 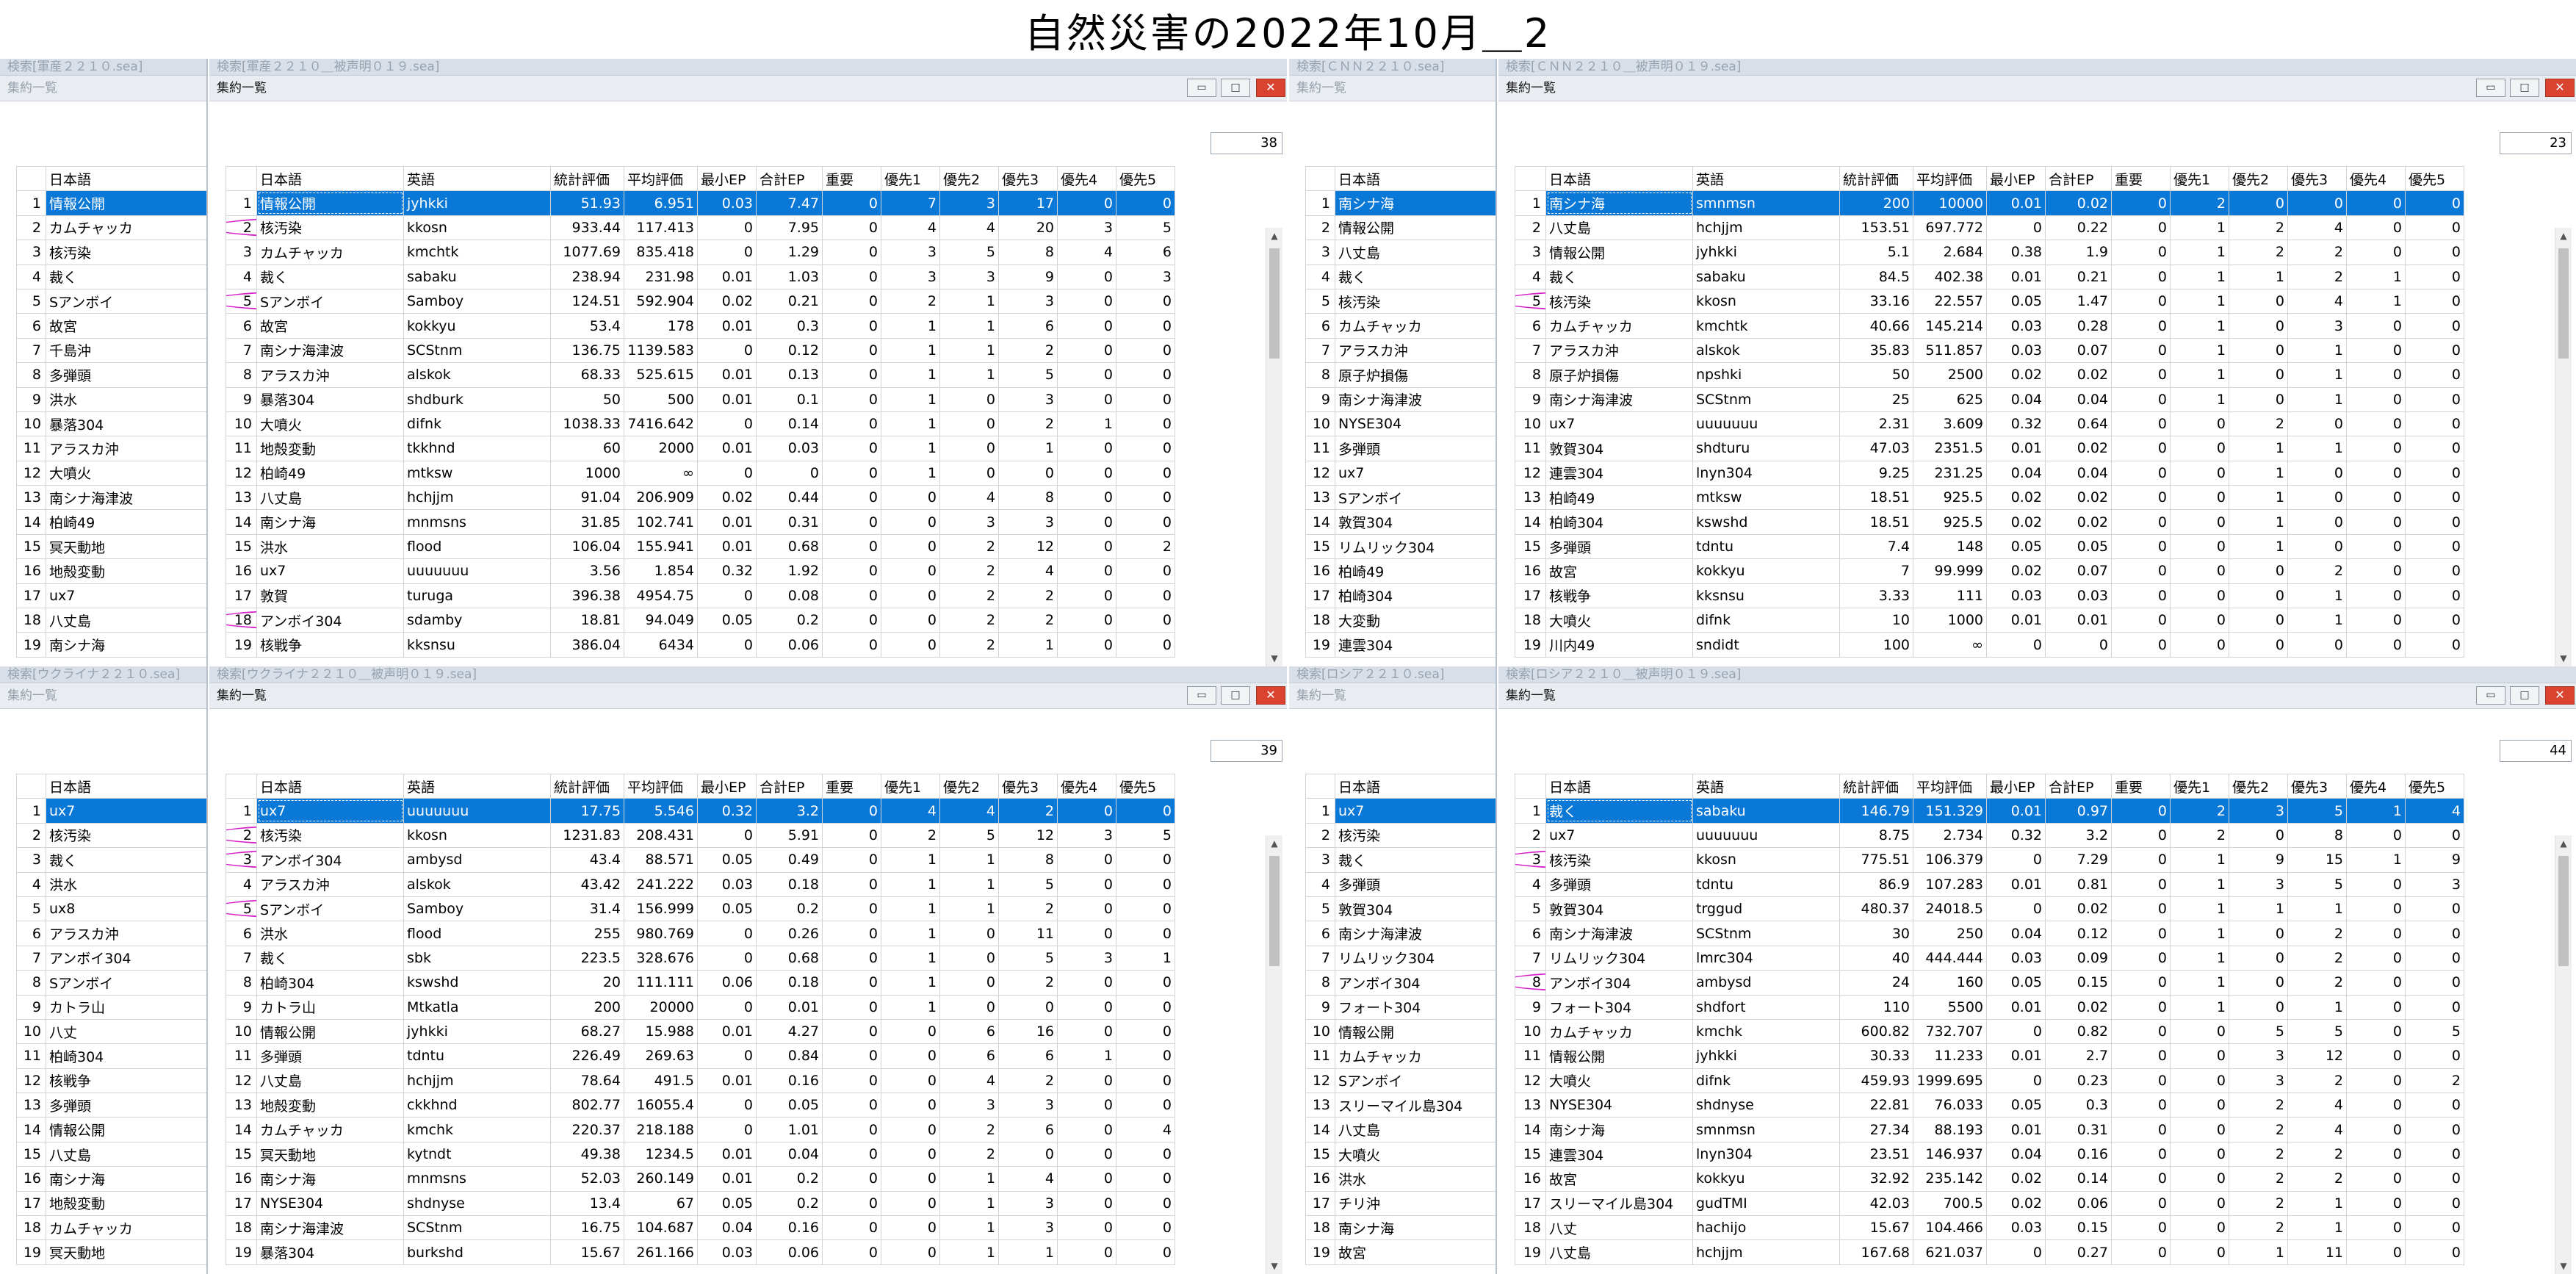 I want to click on value-cell: 9.25, so click(x=1876, y=473).